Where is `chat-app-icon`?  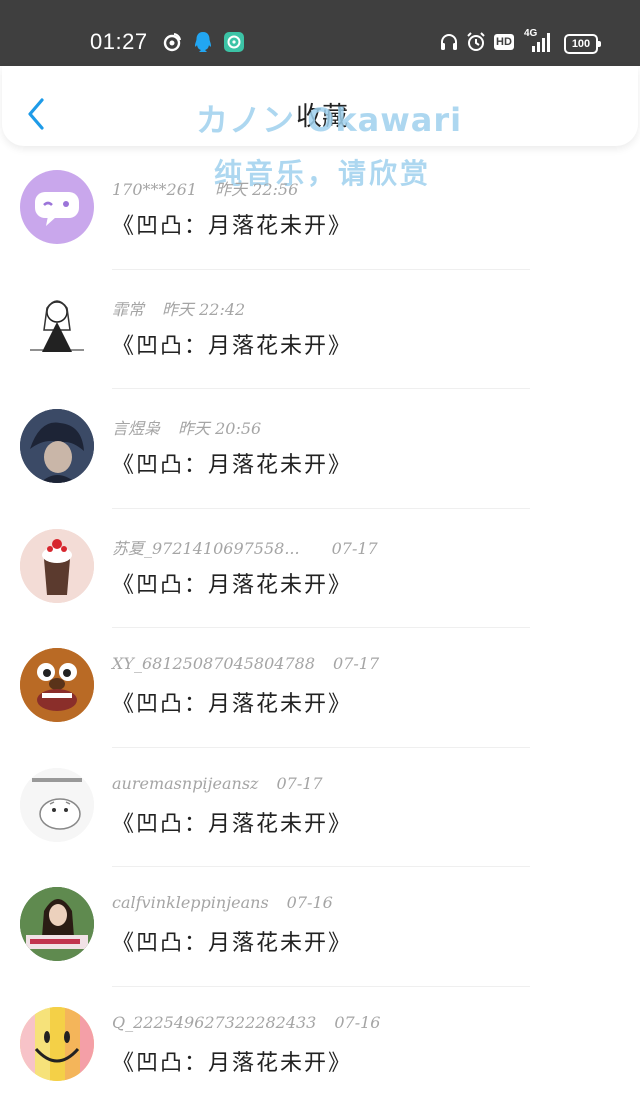
chat-app-icon is located at coordinates (234, 42).